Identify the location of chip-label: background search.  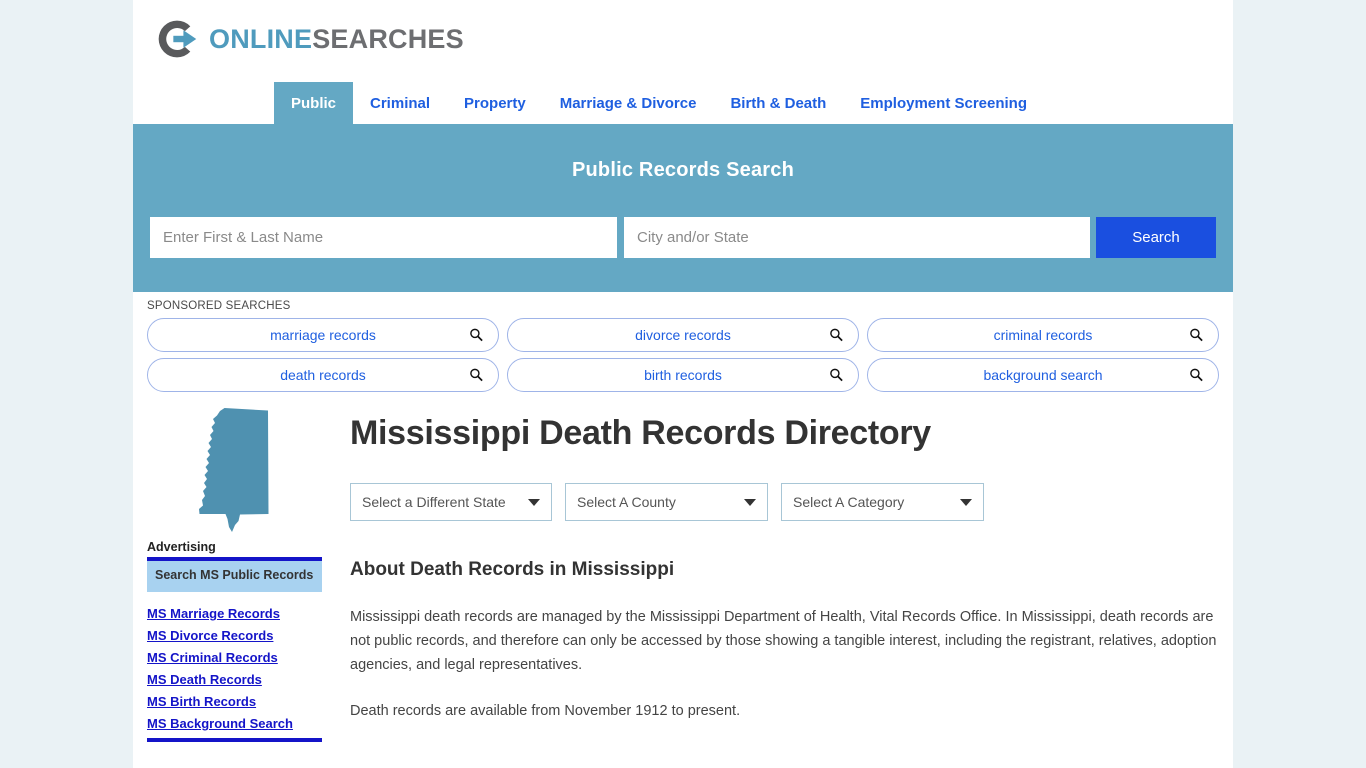
(1043, 375).